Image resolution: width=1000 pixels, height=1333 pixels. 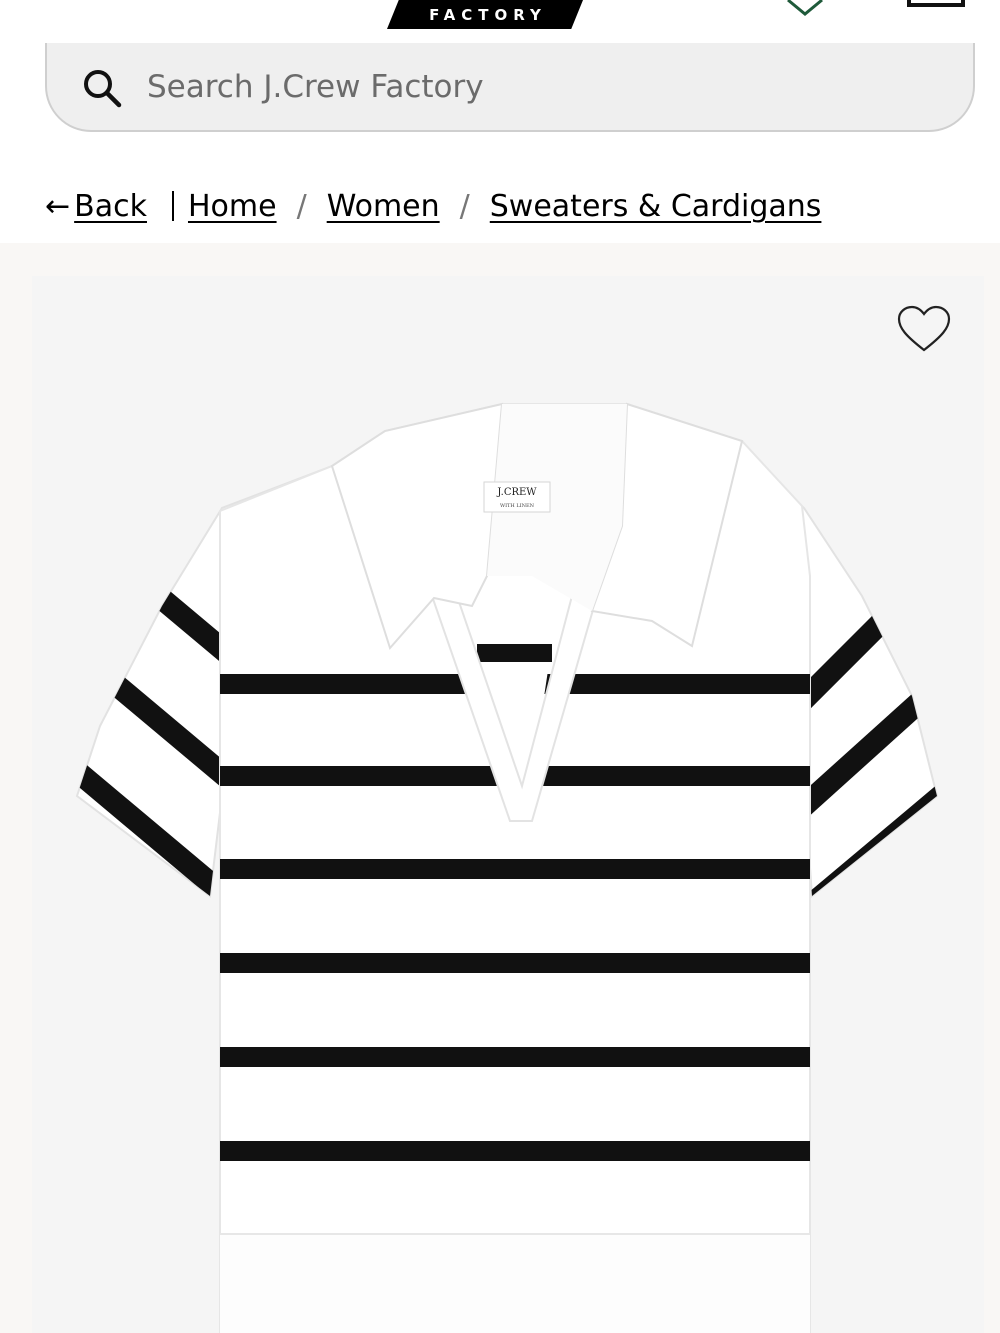 What do you see at coordinates (805, 10) in the screenshot?
I see `shield-icon` at bounding box center [805, 10].